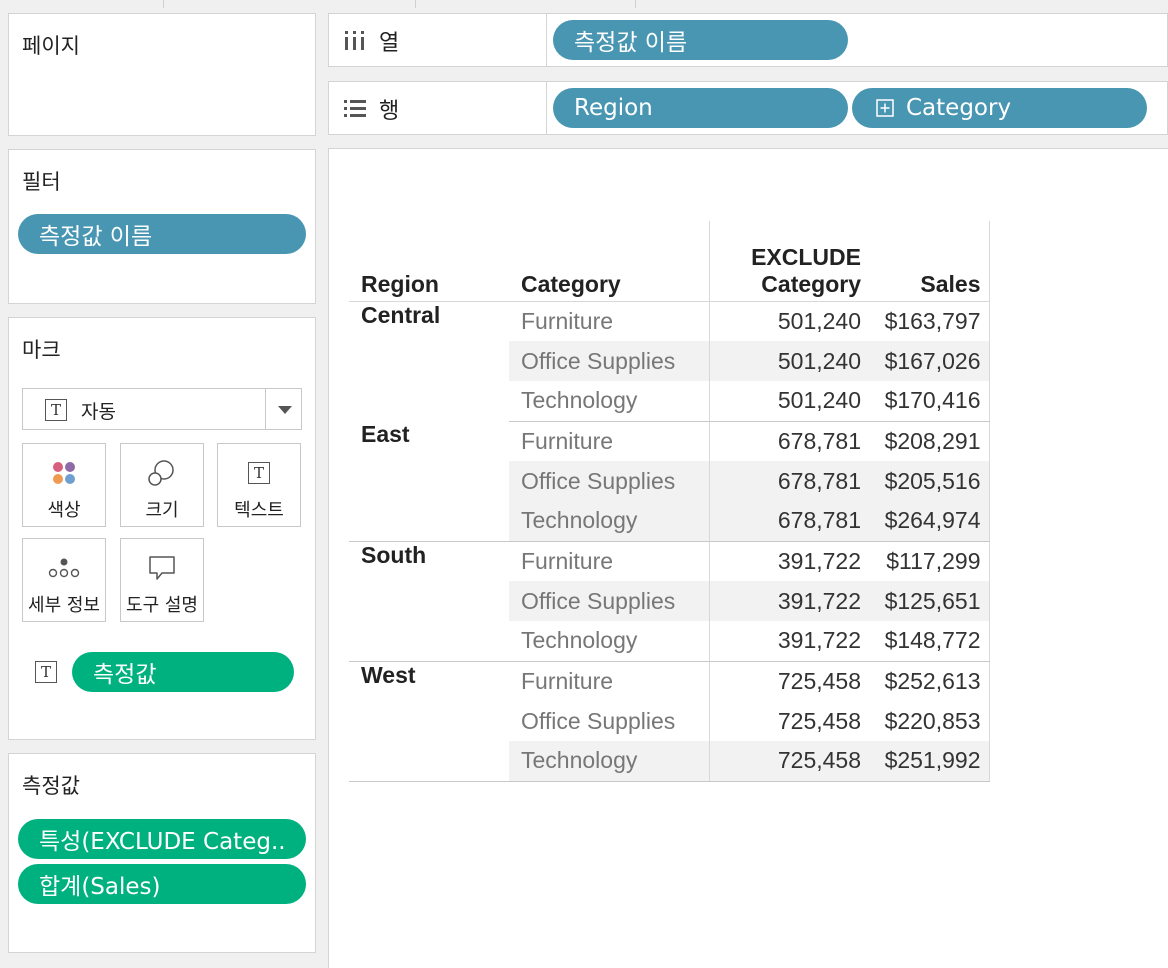  I want to click on header-category: Category, so click(609, 261).